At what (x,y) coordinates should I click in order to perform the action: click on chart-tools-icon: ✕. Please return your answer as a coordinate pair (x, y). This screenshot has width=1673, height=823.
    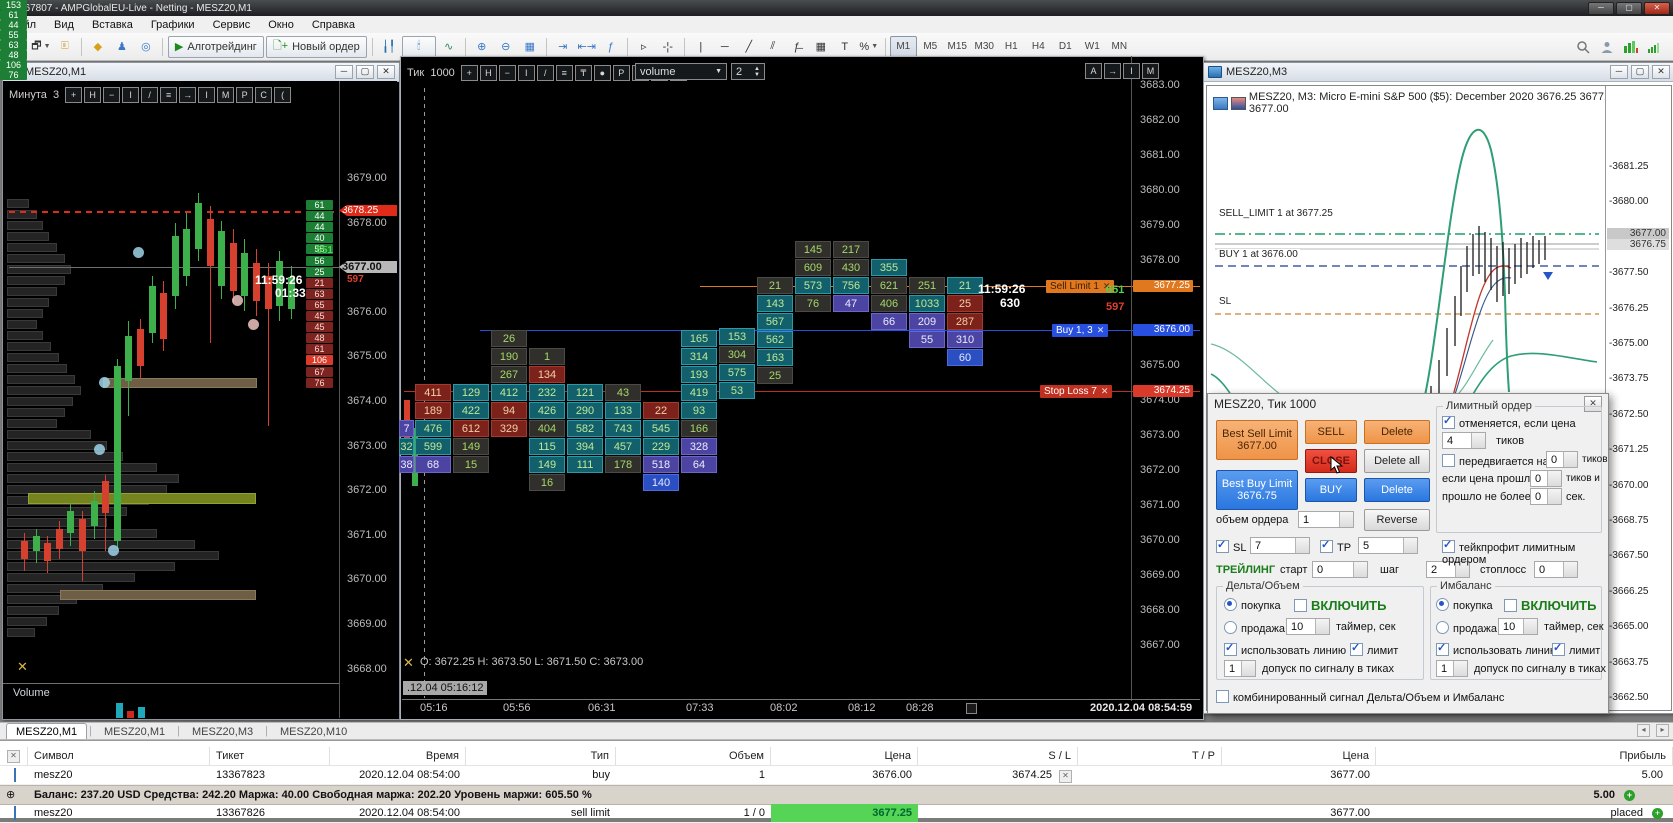
    Looking at the image, I should click on (22, 667).